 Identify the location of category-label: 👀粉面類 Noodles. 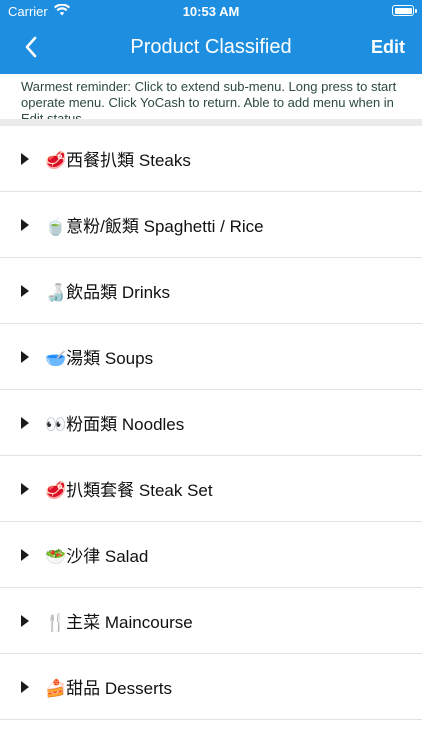
(115, 424).